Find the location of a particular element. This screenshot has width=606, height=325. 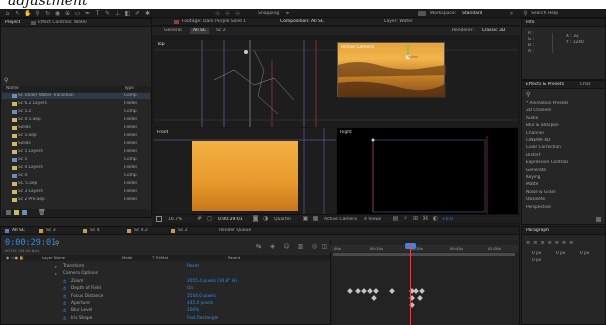

project-item: Sc 6.2 Layers Folder is located at coordinates (76, 104).